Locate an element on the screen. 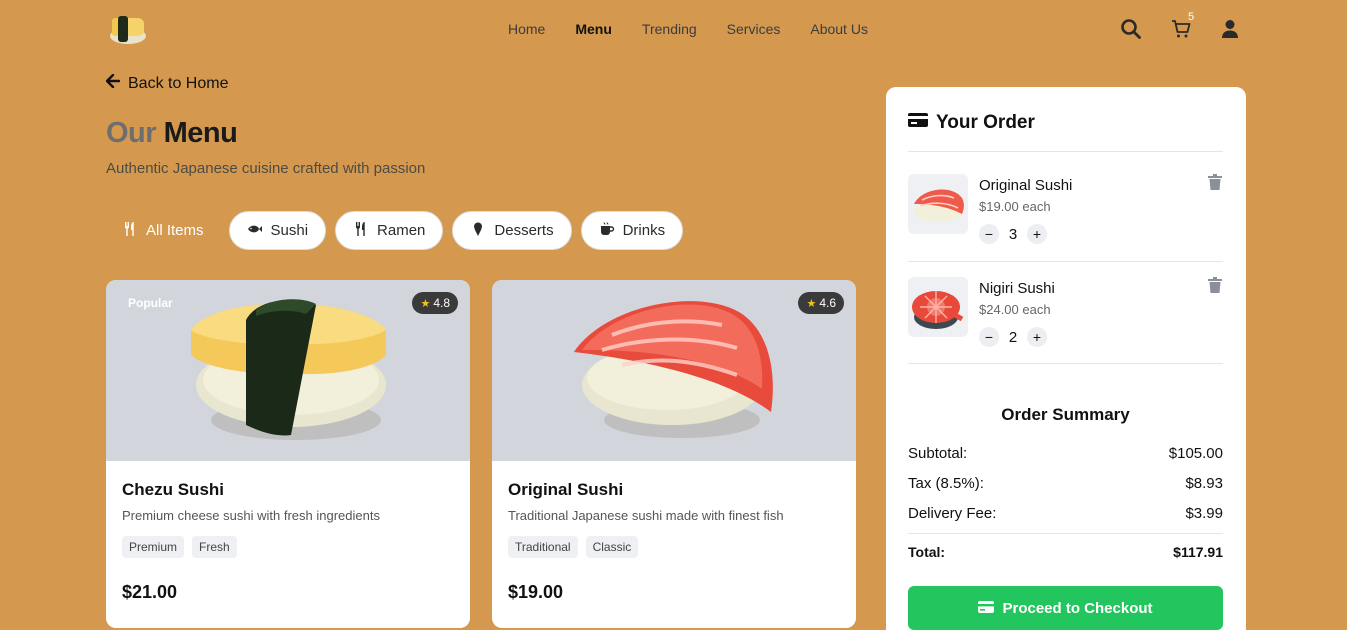  filter-sushi: Sushi is located at coordinates (277, 230).